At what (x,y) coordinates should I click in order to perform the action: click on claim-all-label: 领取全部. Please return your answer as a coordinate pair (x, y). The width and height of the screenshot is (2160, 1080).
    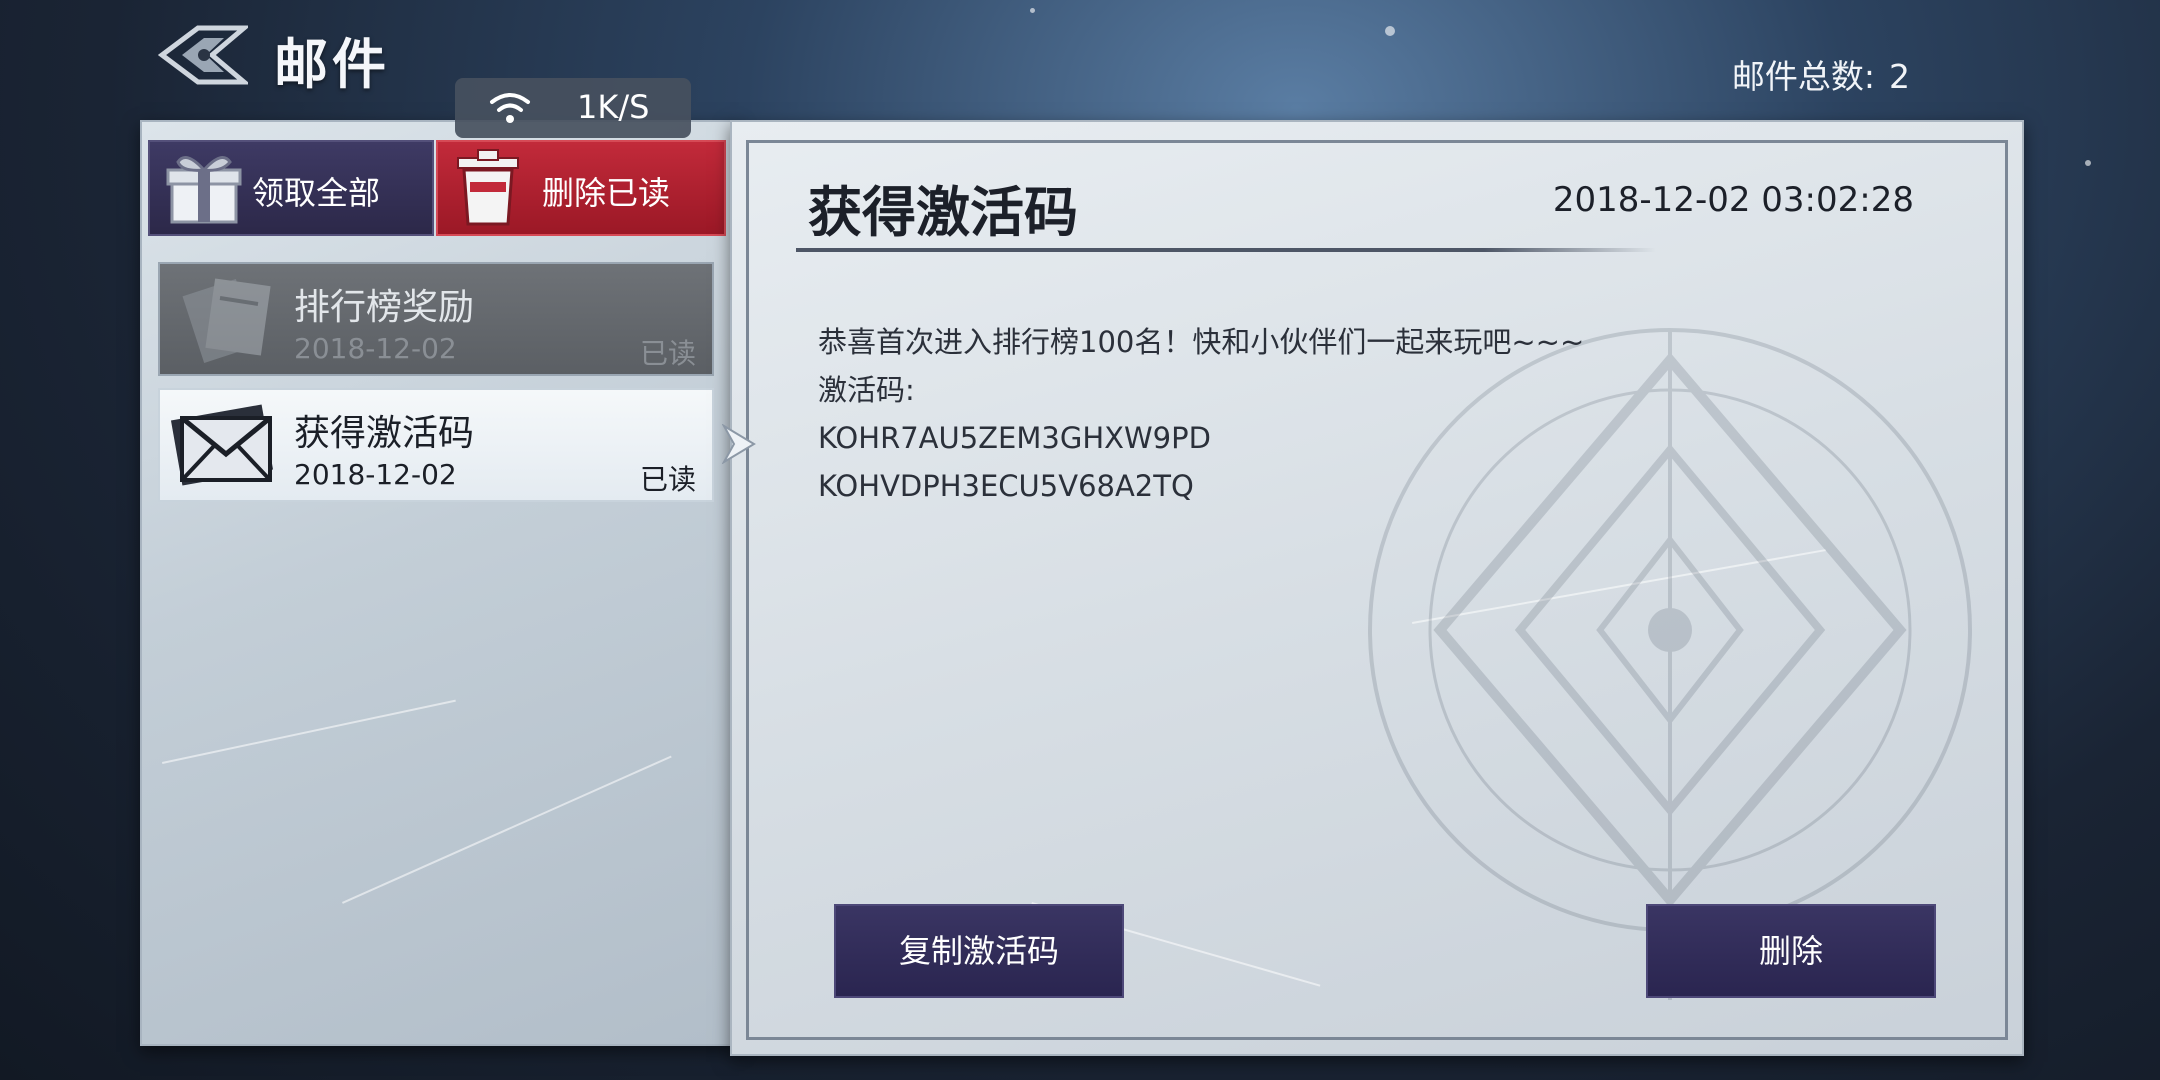
    Looking at the image, I should click on (316, 193).